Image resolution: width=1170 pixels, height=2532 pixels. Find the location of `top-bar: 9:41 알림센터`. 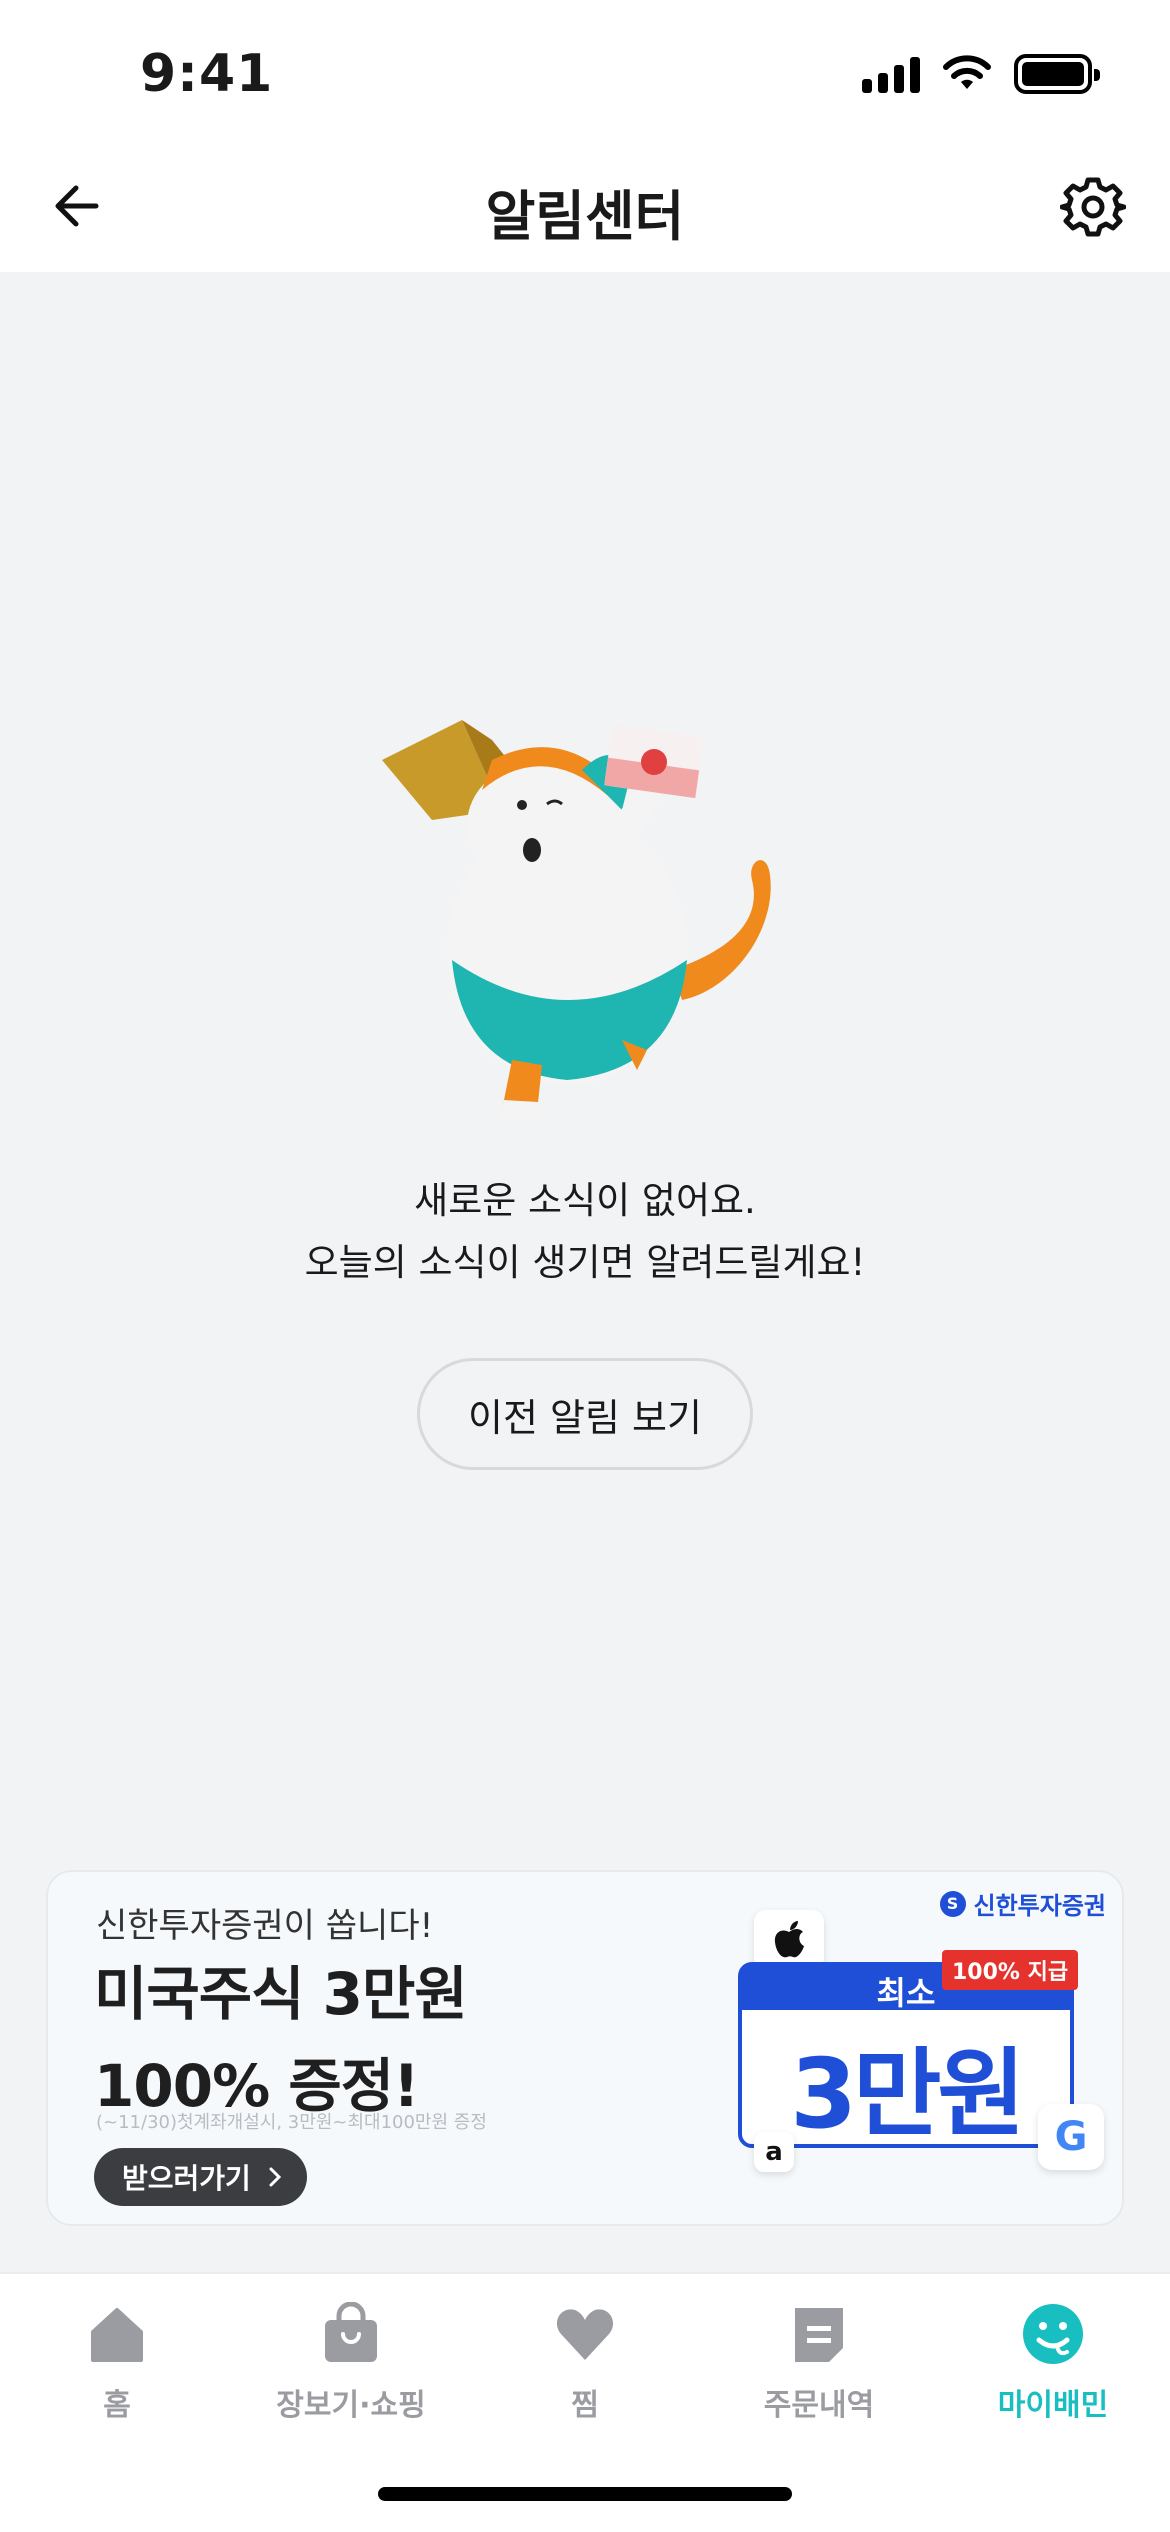

top-bar: 9:41 알림센터 is located at coordinates (585, 136).